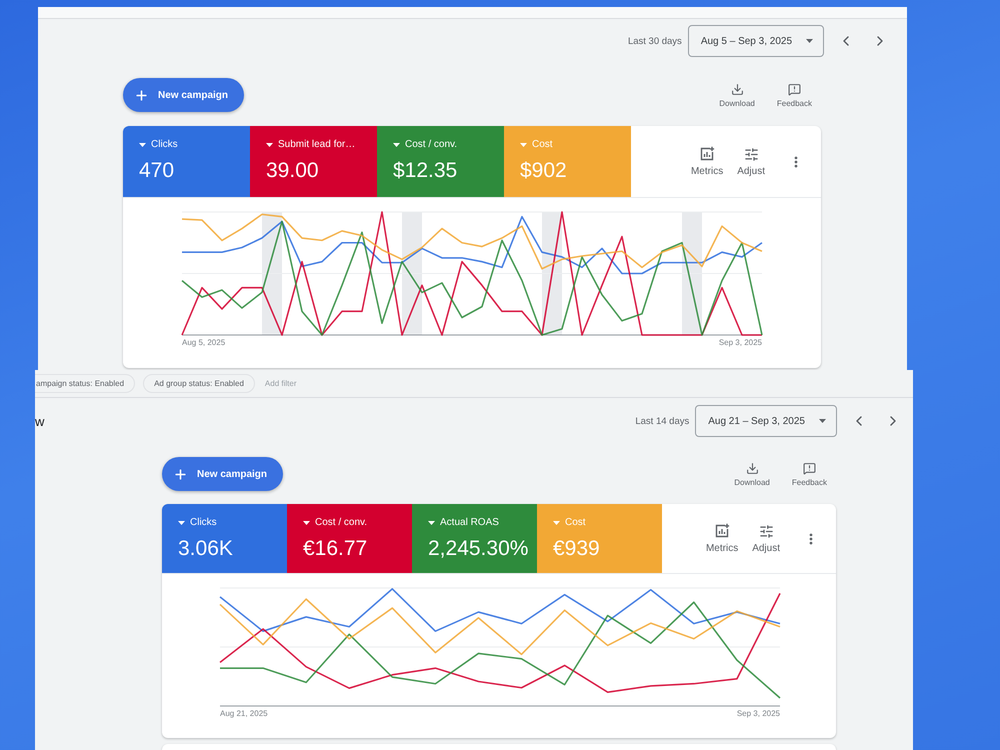 Image resolution: width=1000 pixels, height=750 pixels. Describe the element at coordinates (766, 421) in the screenshot. I see `date-range-dropdown: Aug 21 – Sep 3, 2025` at that location.